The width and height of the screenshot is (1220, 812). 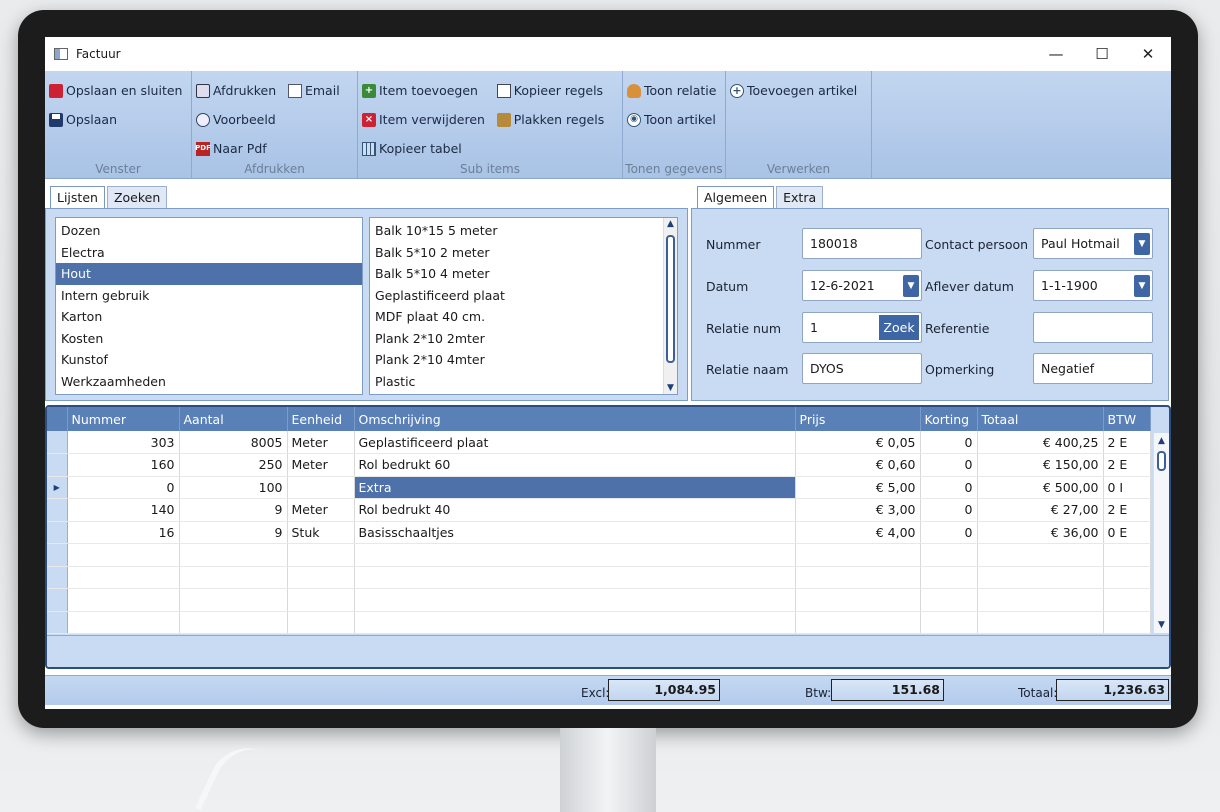 I want to click on copy-table-button: Kopieer tabel, so click(x=425, y=148).